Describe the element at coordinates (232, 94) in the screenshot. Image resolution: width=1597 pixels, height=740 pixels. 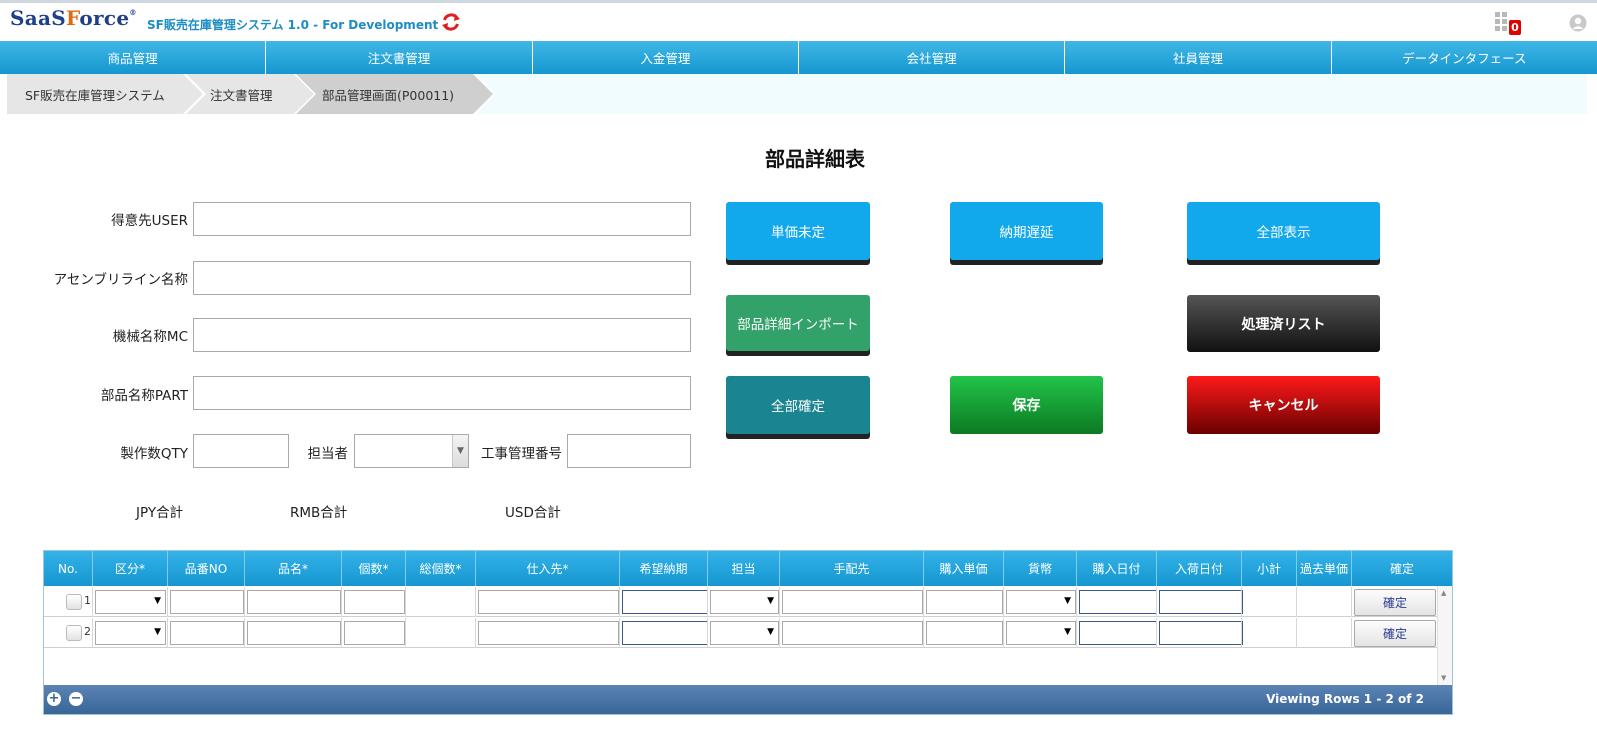
I see `breadcrumb-item-orders: 注文書管理` at that location.